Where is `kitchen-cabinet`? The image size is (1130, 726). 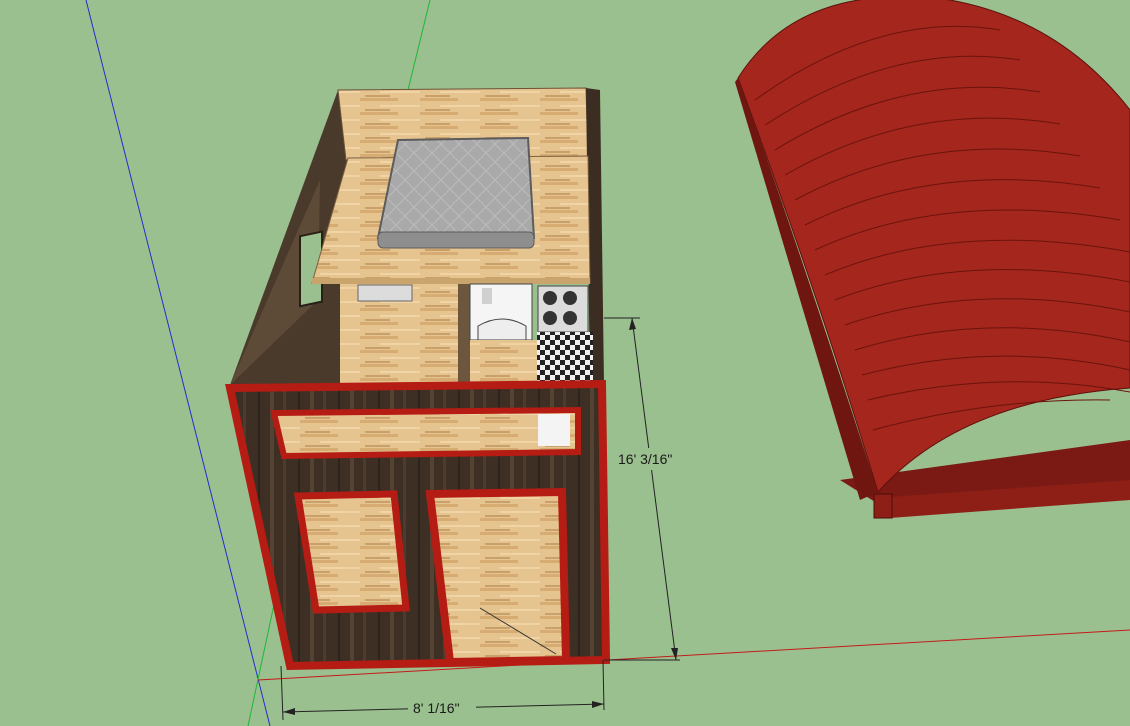 kitchen-cabinet is located at coordinates (501, 312).